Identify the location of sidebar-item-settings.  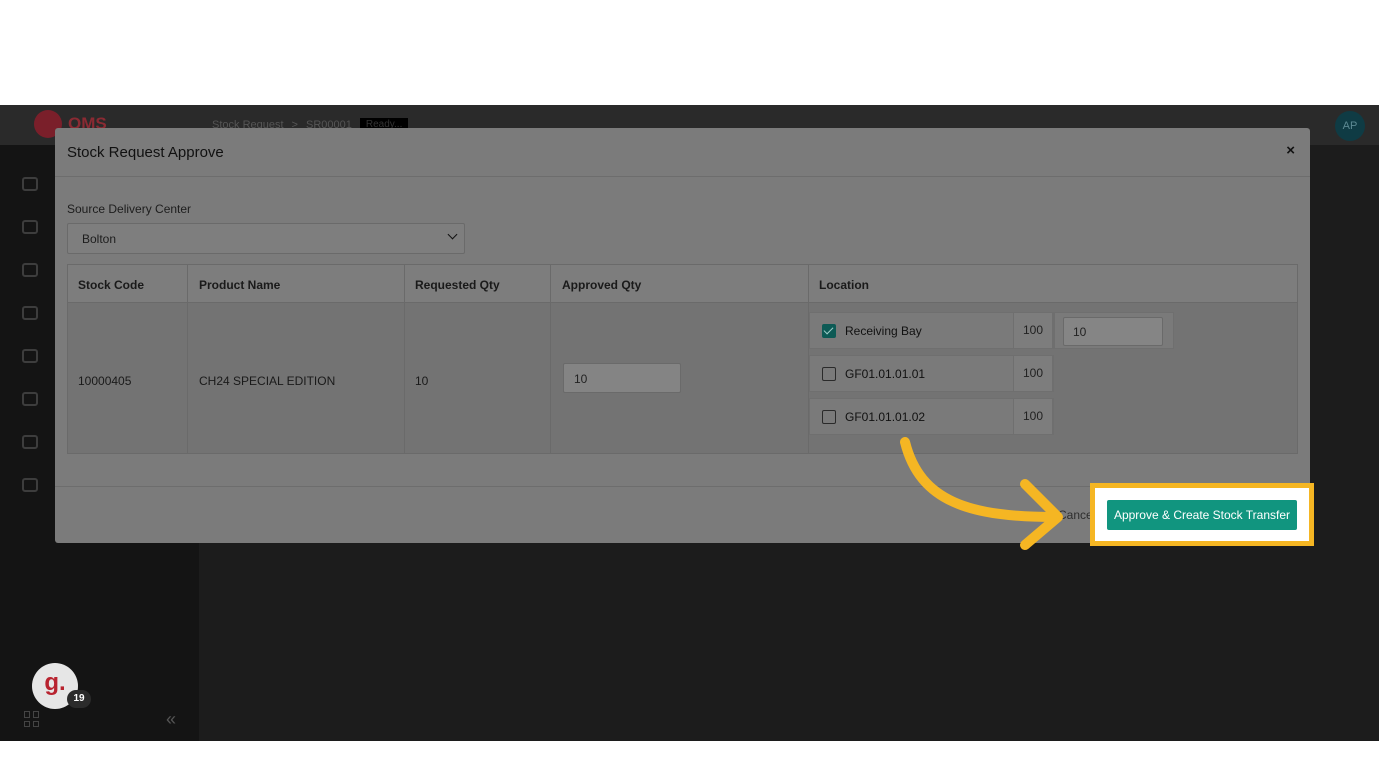
(34, 487).